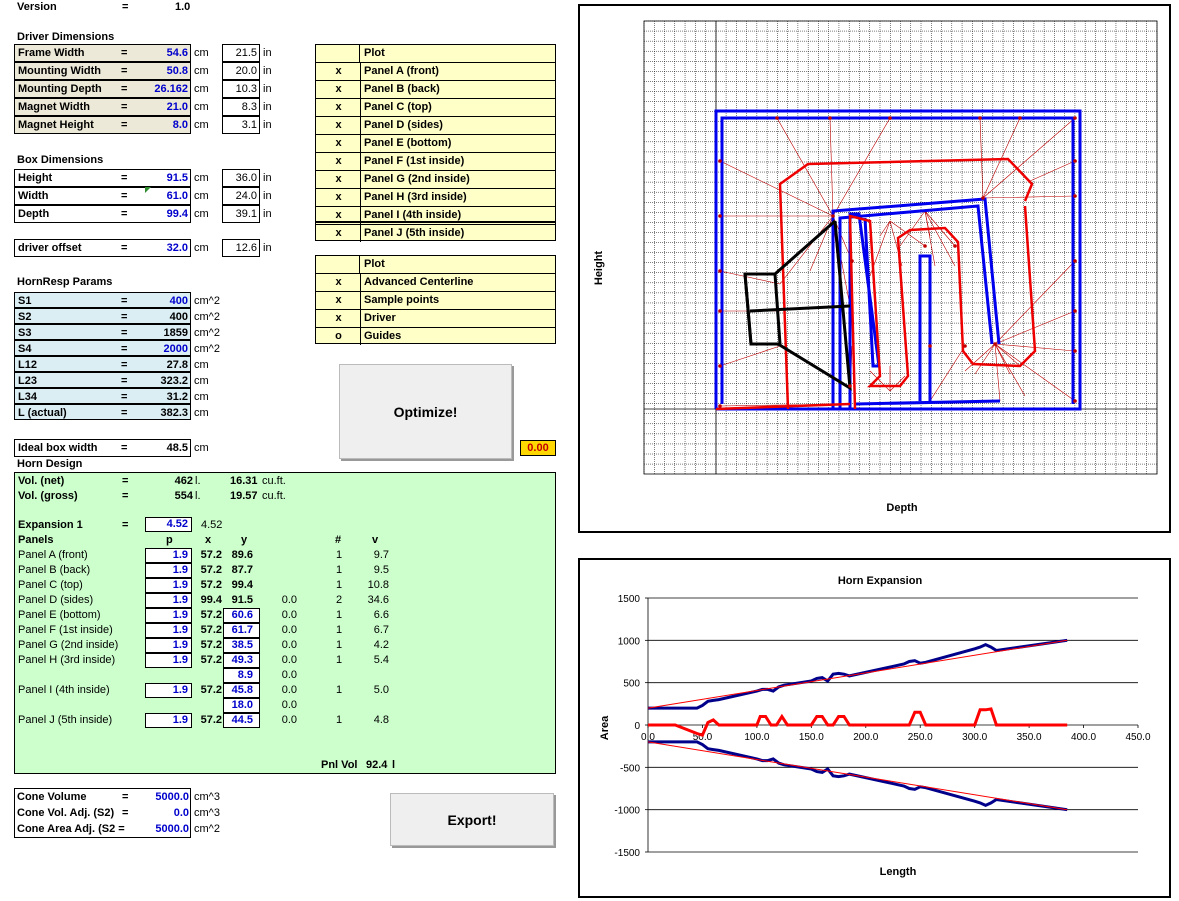  I want to click on extra-y: 18.0, so click(238, 705).